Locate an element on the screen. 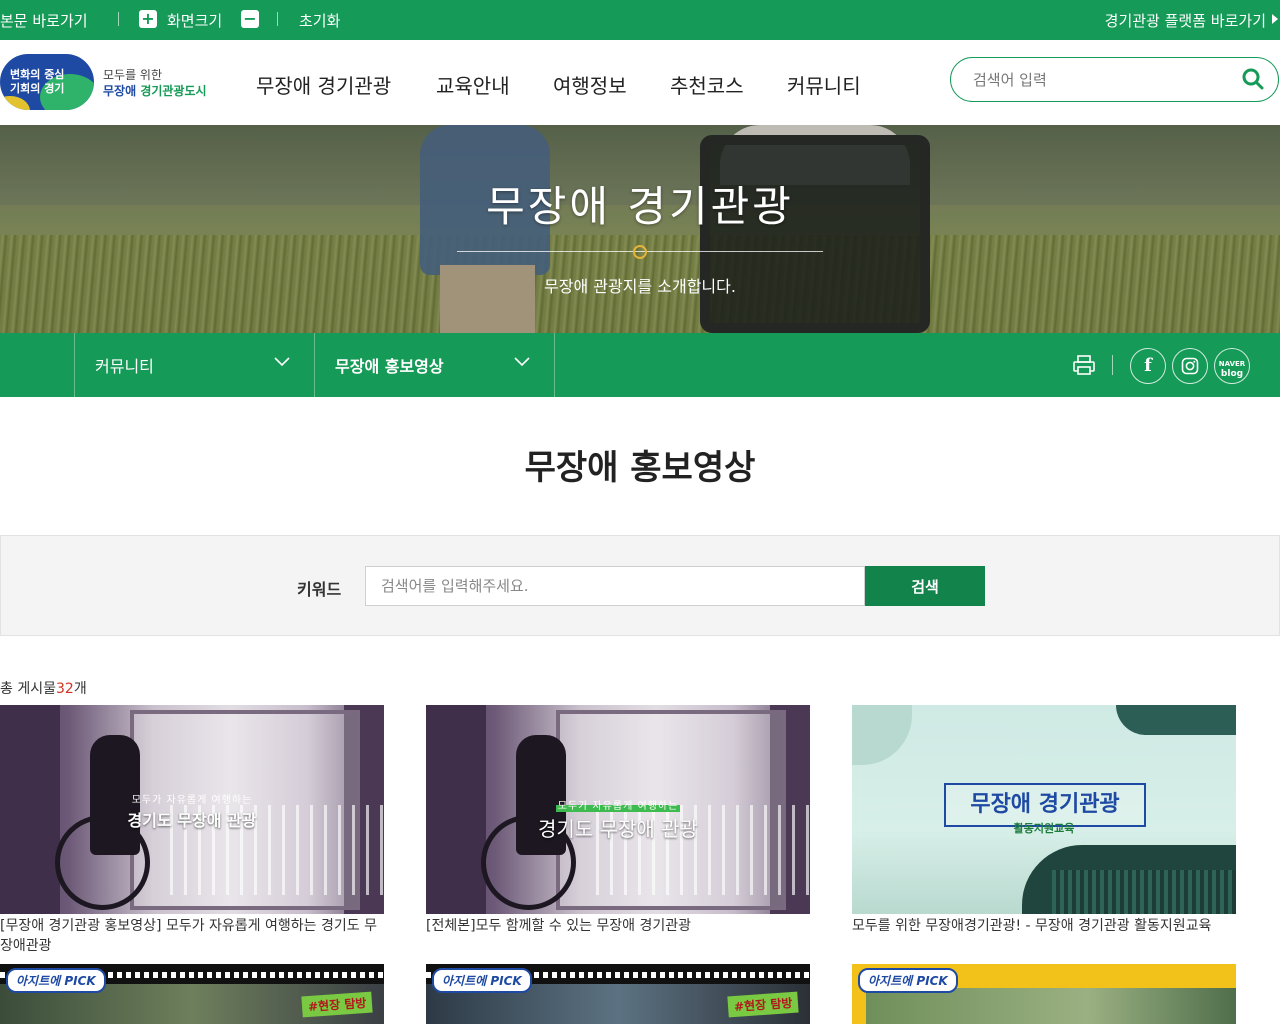  thumbnail-caption: 활동지원교육 is located at coordinates (1044, 828).